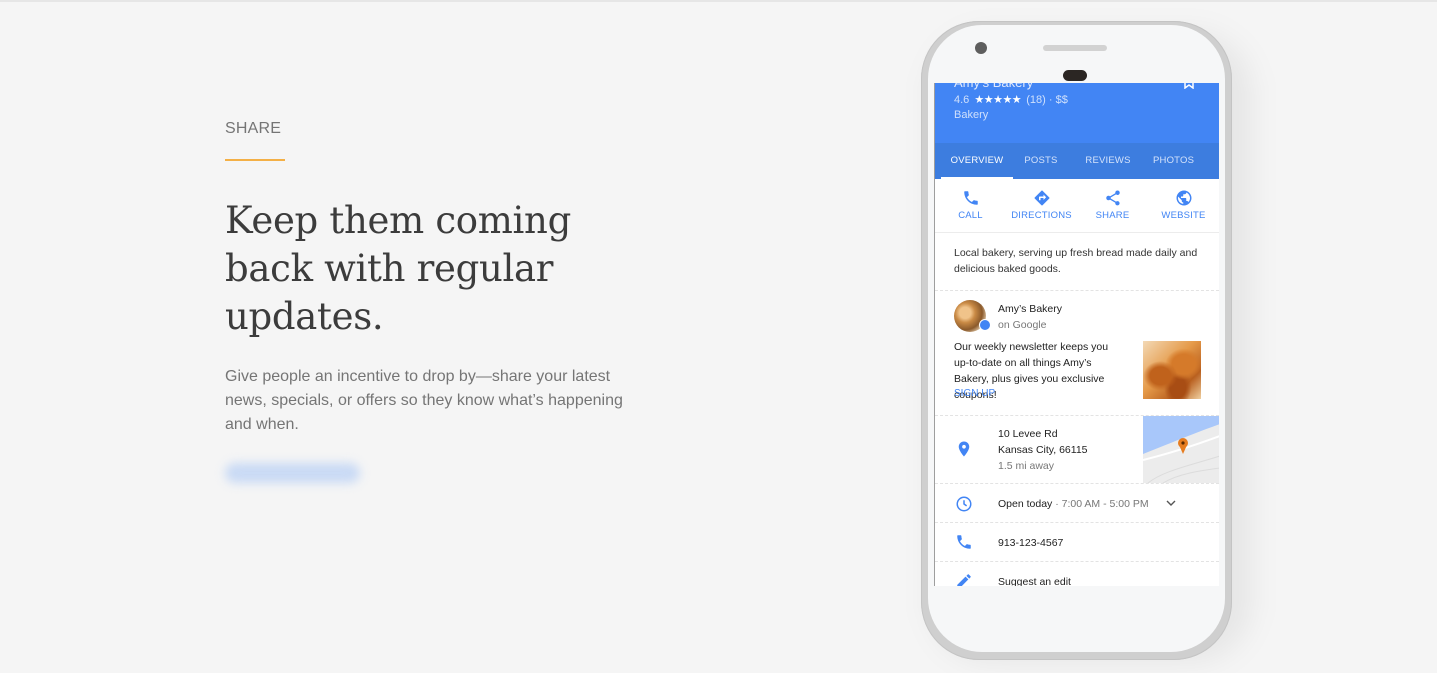 Image resolution: width=1437 pixels, height=673 pixels. I want to click on tab-overview: OVERVIEW, so click(977, 161).